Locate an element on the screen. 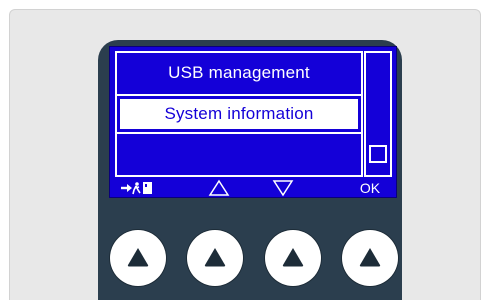 This screenshot has width=488, height=300. ok-softkey: OK is located at coordinates (370, 188).